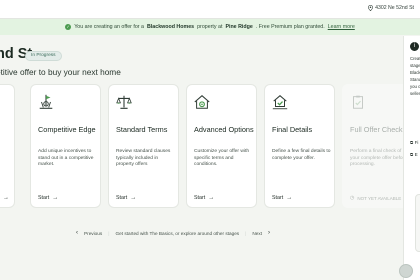 This screenshot has height=280, width=420. Describe the element at coordinates (269, 233) in the screenshot. I see `chevron-right-icon: ›` at that location.